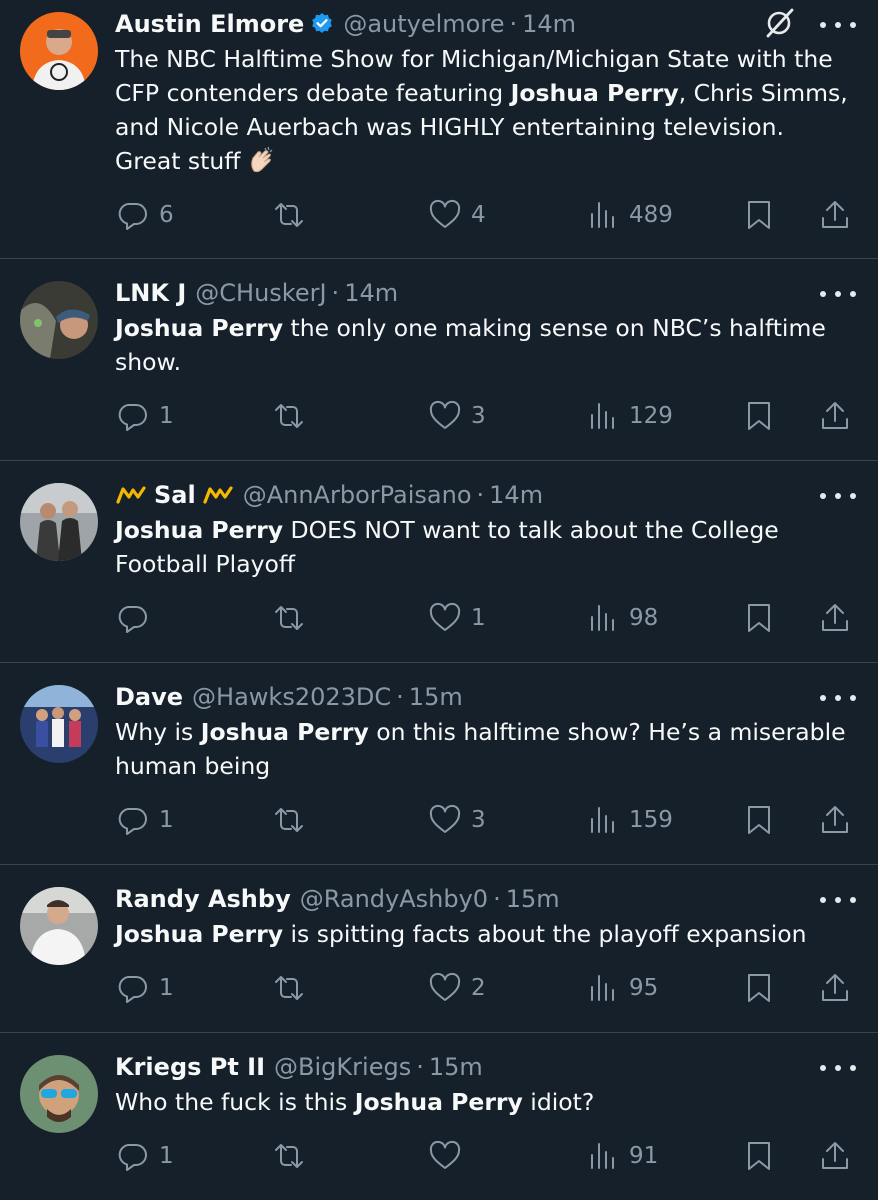 Image resolution: width=878 pixels, height=1200 pixels. I want to click on reply-button, so click(137, 618).